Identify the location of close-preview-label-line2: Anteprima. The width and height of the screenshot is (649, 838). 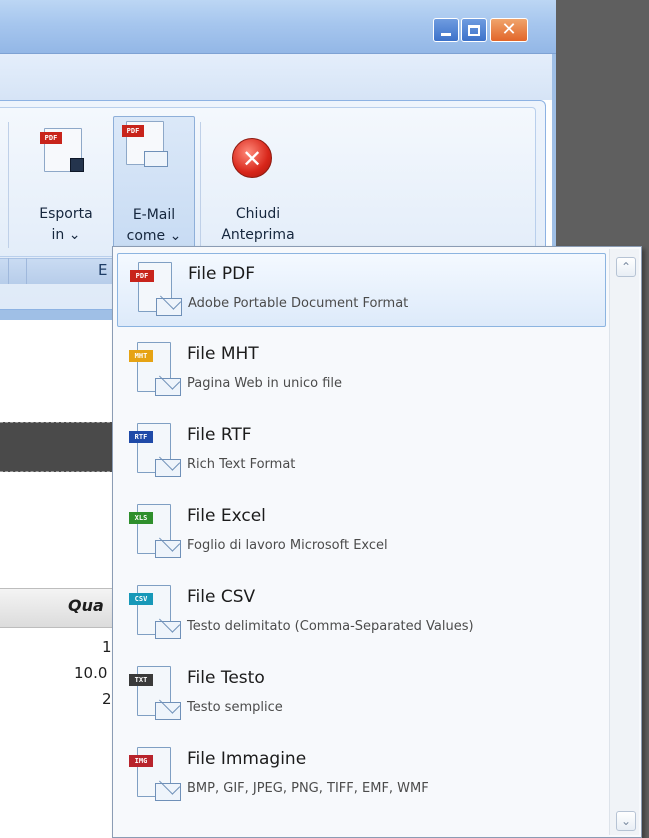
(258, 235).